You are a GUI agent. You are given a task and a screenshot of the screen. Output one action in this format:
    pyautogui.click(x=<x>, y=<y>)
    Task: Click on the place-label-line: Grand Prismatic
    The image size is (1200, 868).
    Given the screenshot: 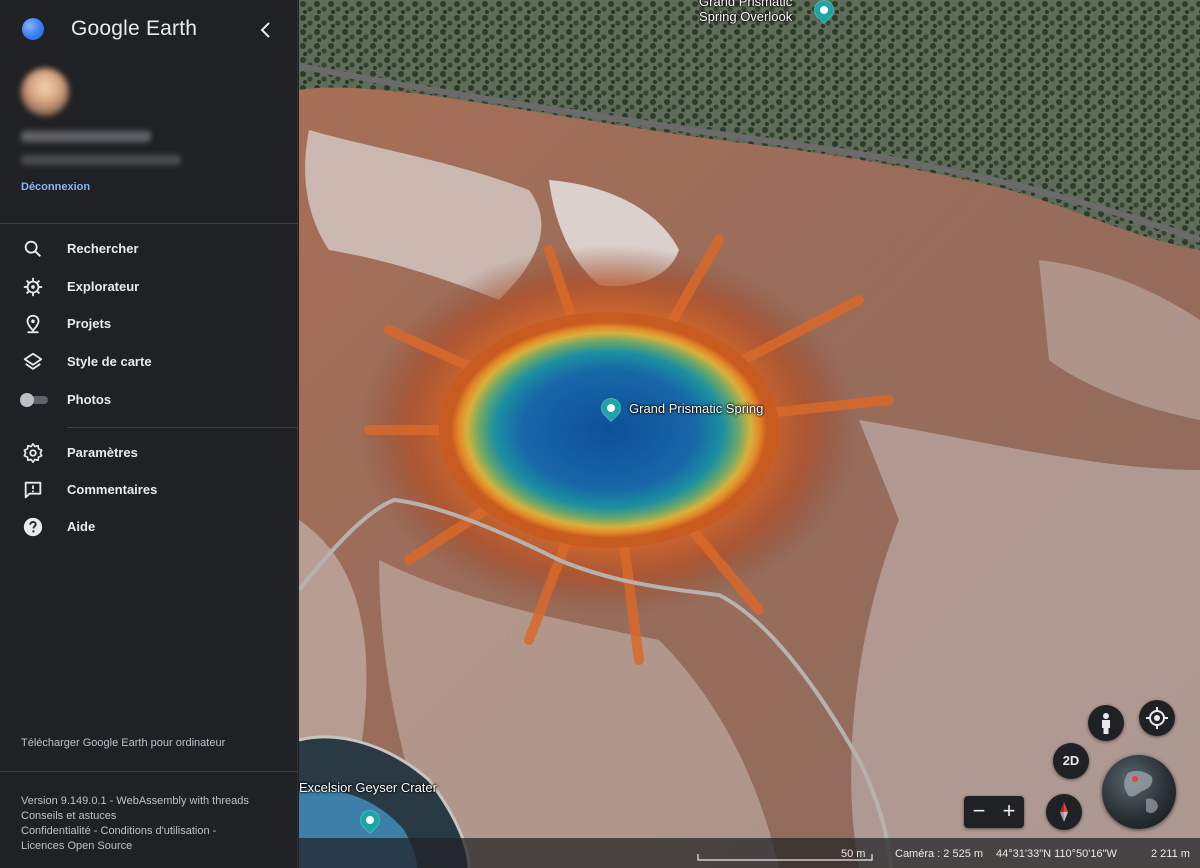 What is the action you would take?
    pyautogui.click(x=746, y=4)
    